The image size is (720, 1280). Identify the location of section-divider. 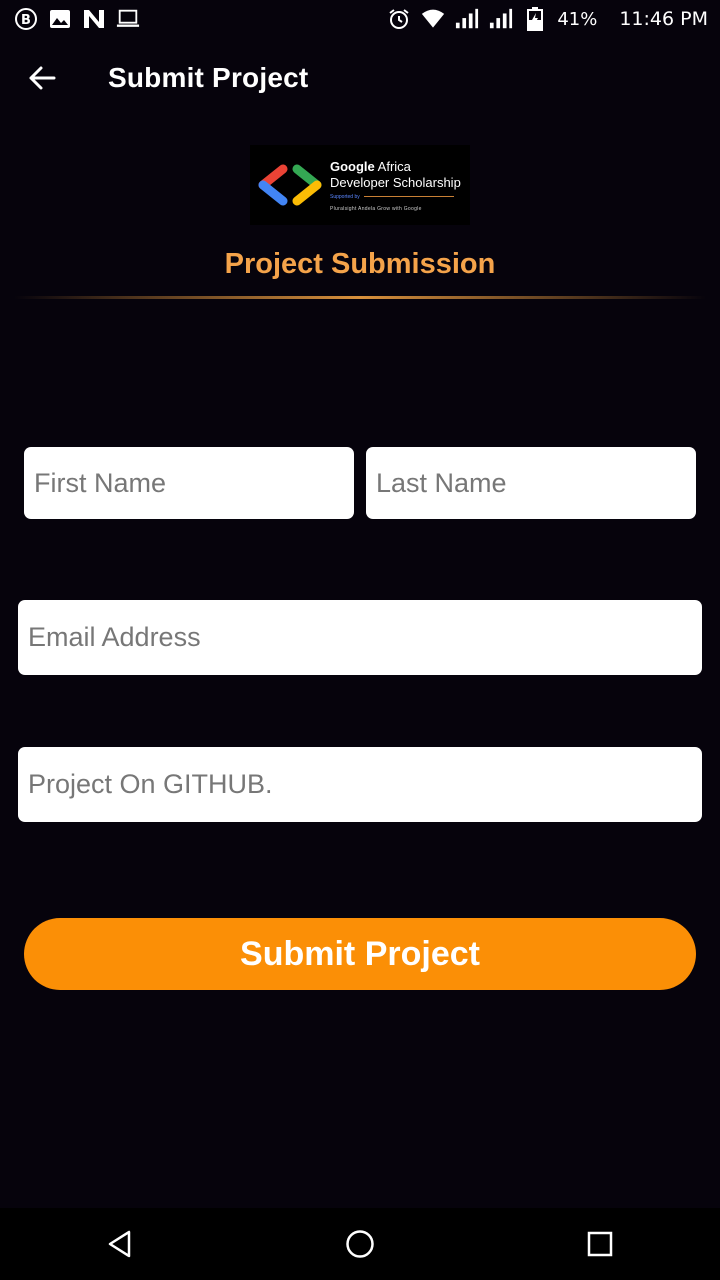
(360, 297).